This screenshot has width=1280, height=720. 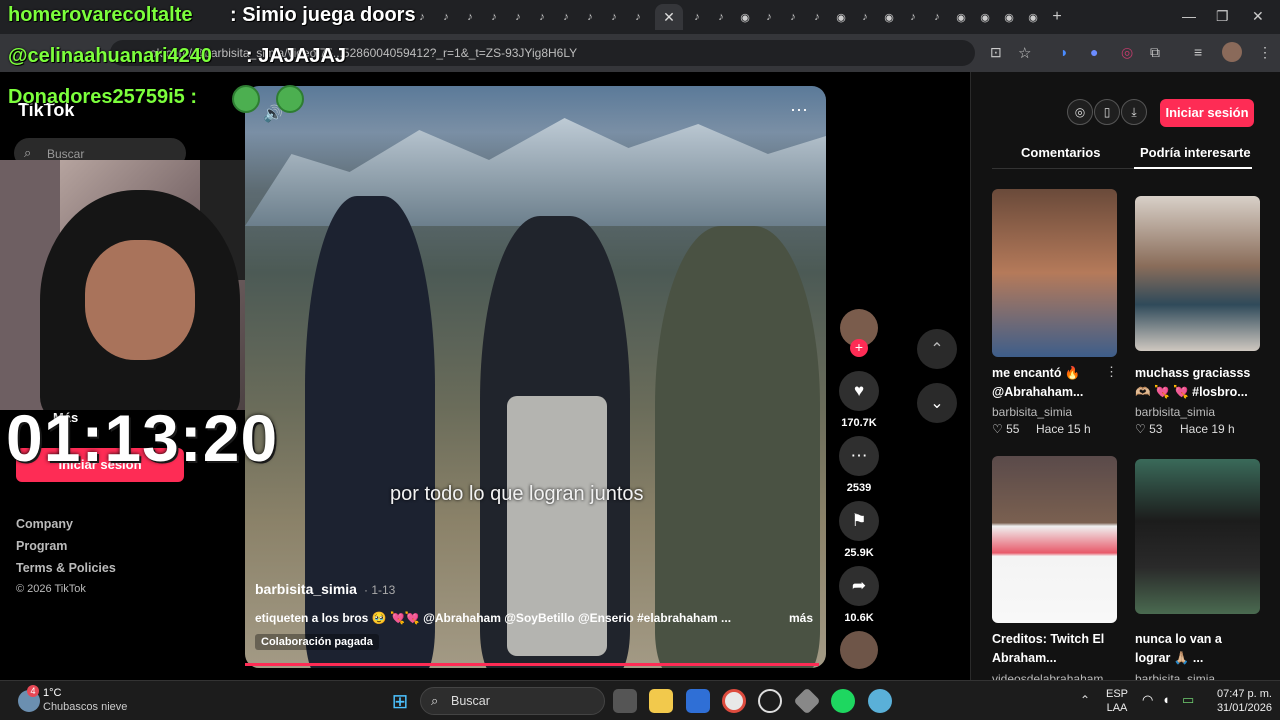 I want to click on tab-strip-right: ♪ ♪ ◉ ♪ ♪ ♪ ◉ ♪ ◉ ♪ ♪ ◉ ◉ ◉ ◉ +, so click(x=877, y=17).